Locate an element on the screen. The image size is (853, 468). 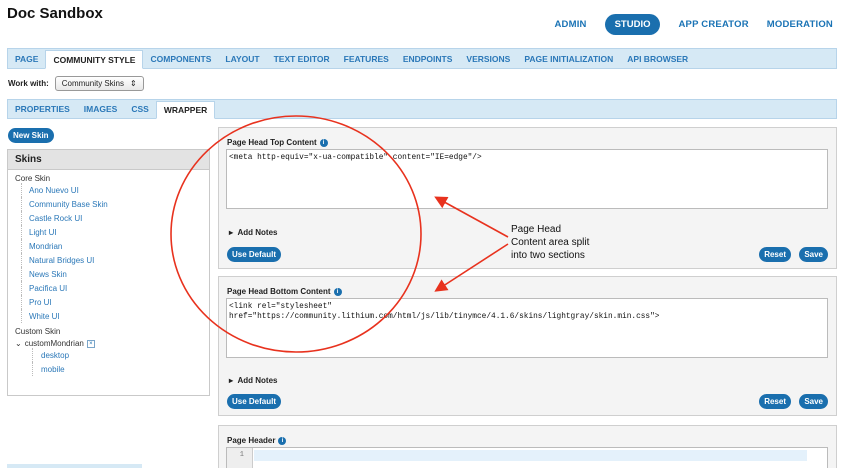
work-with-select: Community Skins ⇕ is located at coordinates (99, 83).